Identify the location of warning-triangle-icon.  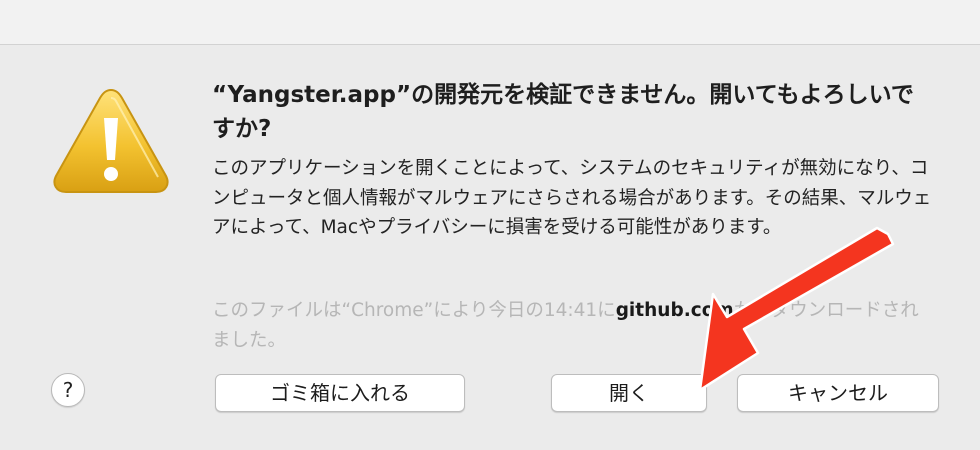
(111, 140).